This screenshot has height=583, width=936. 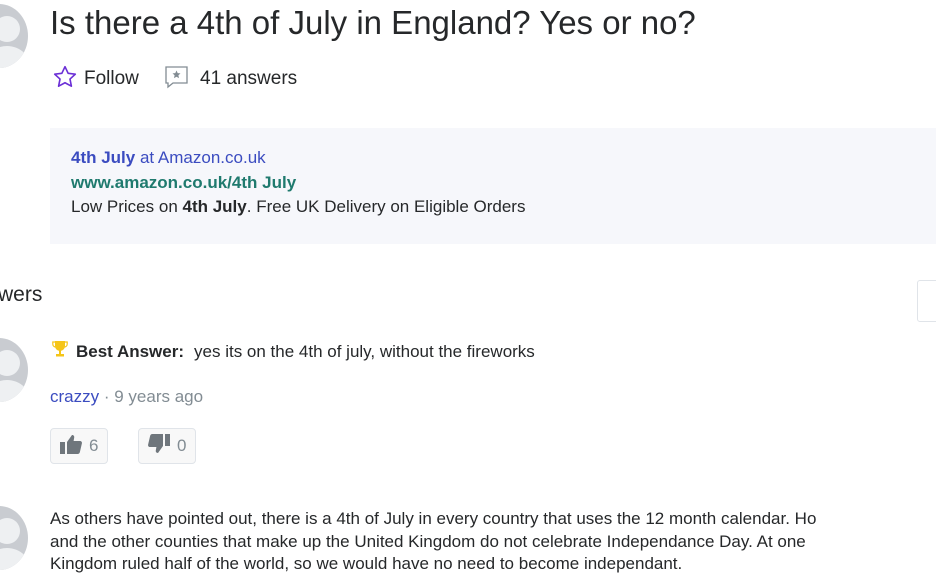 What do you see at coordinates (103, 157) in the screenshot?
I see `ad-title-bold: 4th July` at bounding box center [103, 157].